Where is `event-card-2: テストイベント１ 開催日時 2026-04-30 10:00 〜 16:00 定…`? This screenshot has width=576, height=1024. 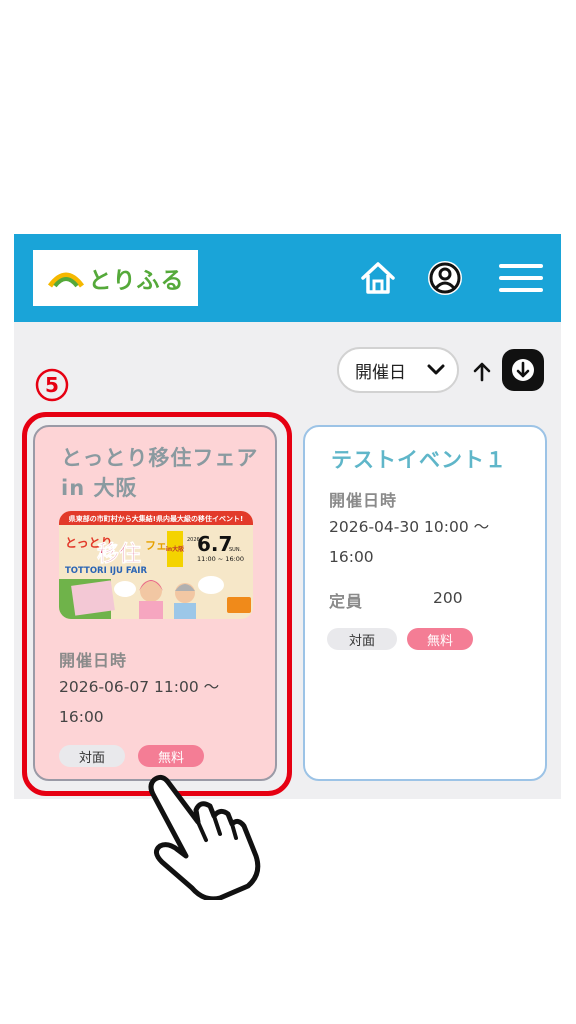
event-card-2: テストイベント１ 開催日時 2026-04-30 10:00 〜 16:00 定… is located at coordinates (425, 603).